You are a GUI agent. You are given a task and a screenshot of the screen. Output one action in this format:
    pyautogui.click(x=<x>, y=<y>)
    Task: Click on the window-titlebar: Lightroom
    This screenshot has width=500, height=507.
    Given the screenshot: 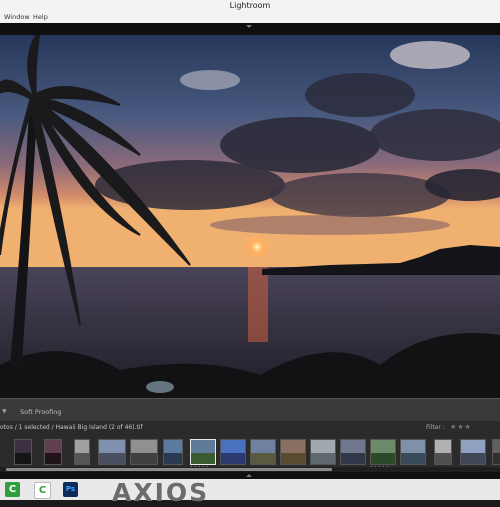 What is the action you would take?
    pyautogui.click(x=250, y=6)
    